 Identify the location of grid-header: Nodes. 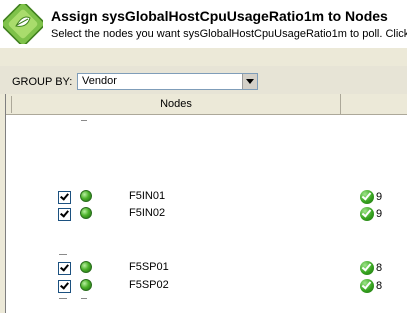
(206, 104).